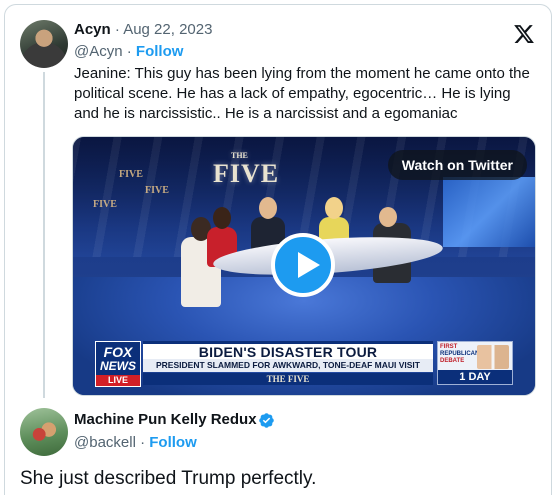 The width and height of the screenshot is (552, 495). I want to click on debate-label-line: REPUBLICAN, so click(460, 354).